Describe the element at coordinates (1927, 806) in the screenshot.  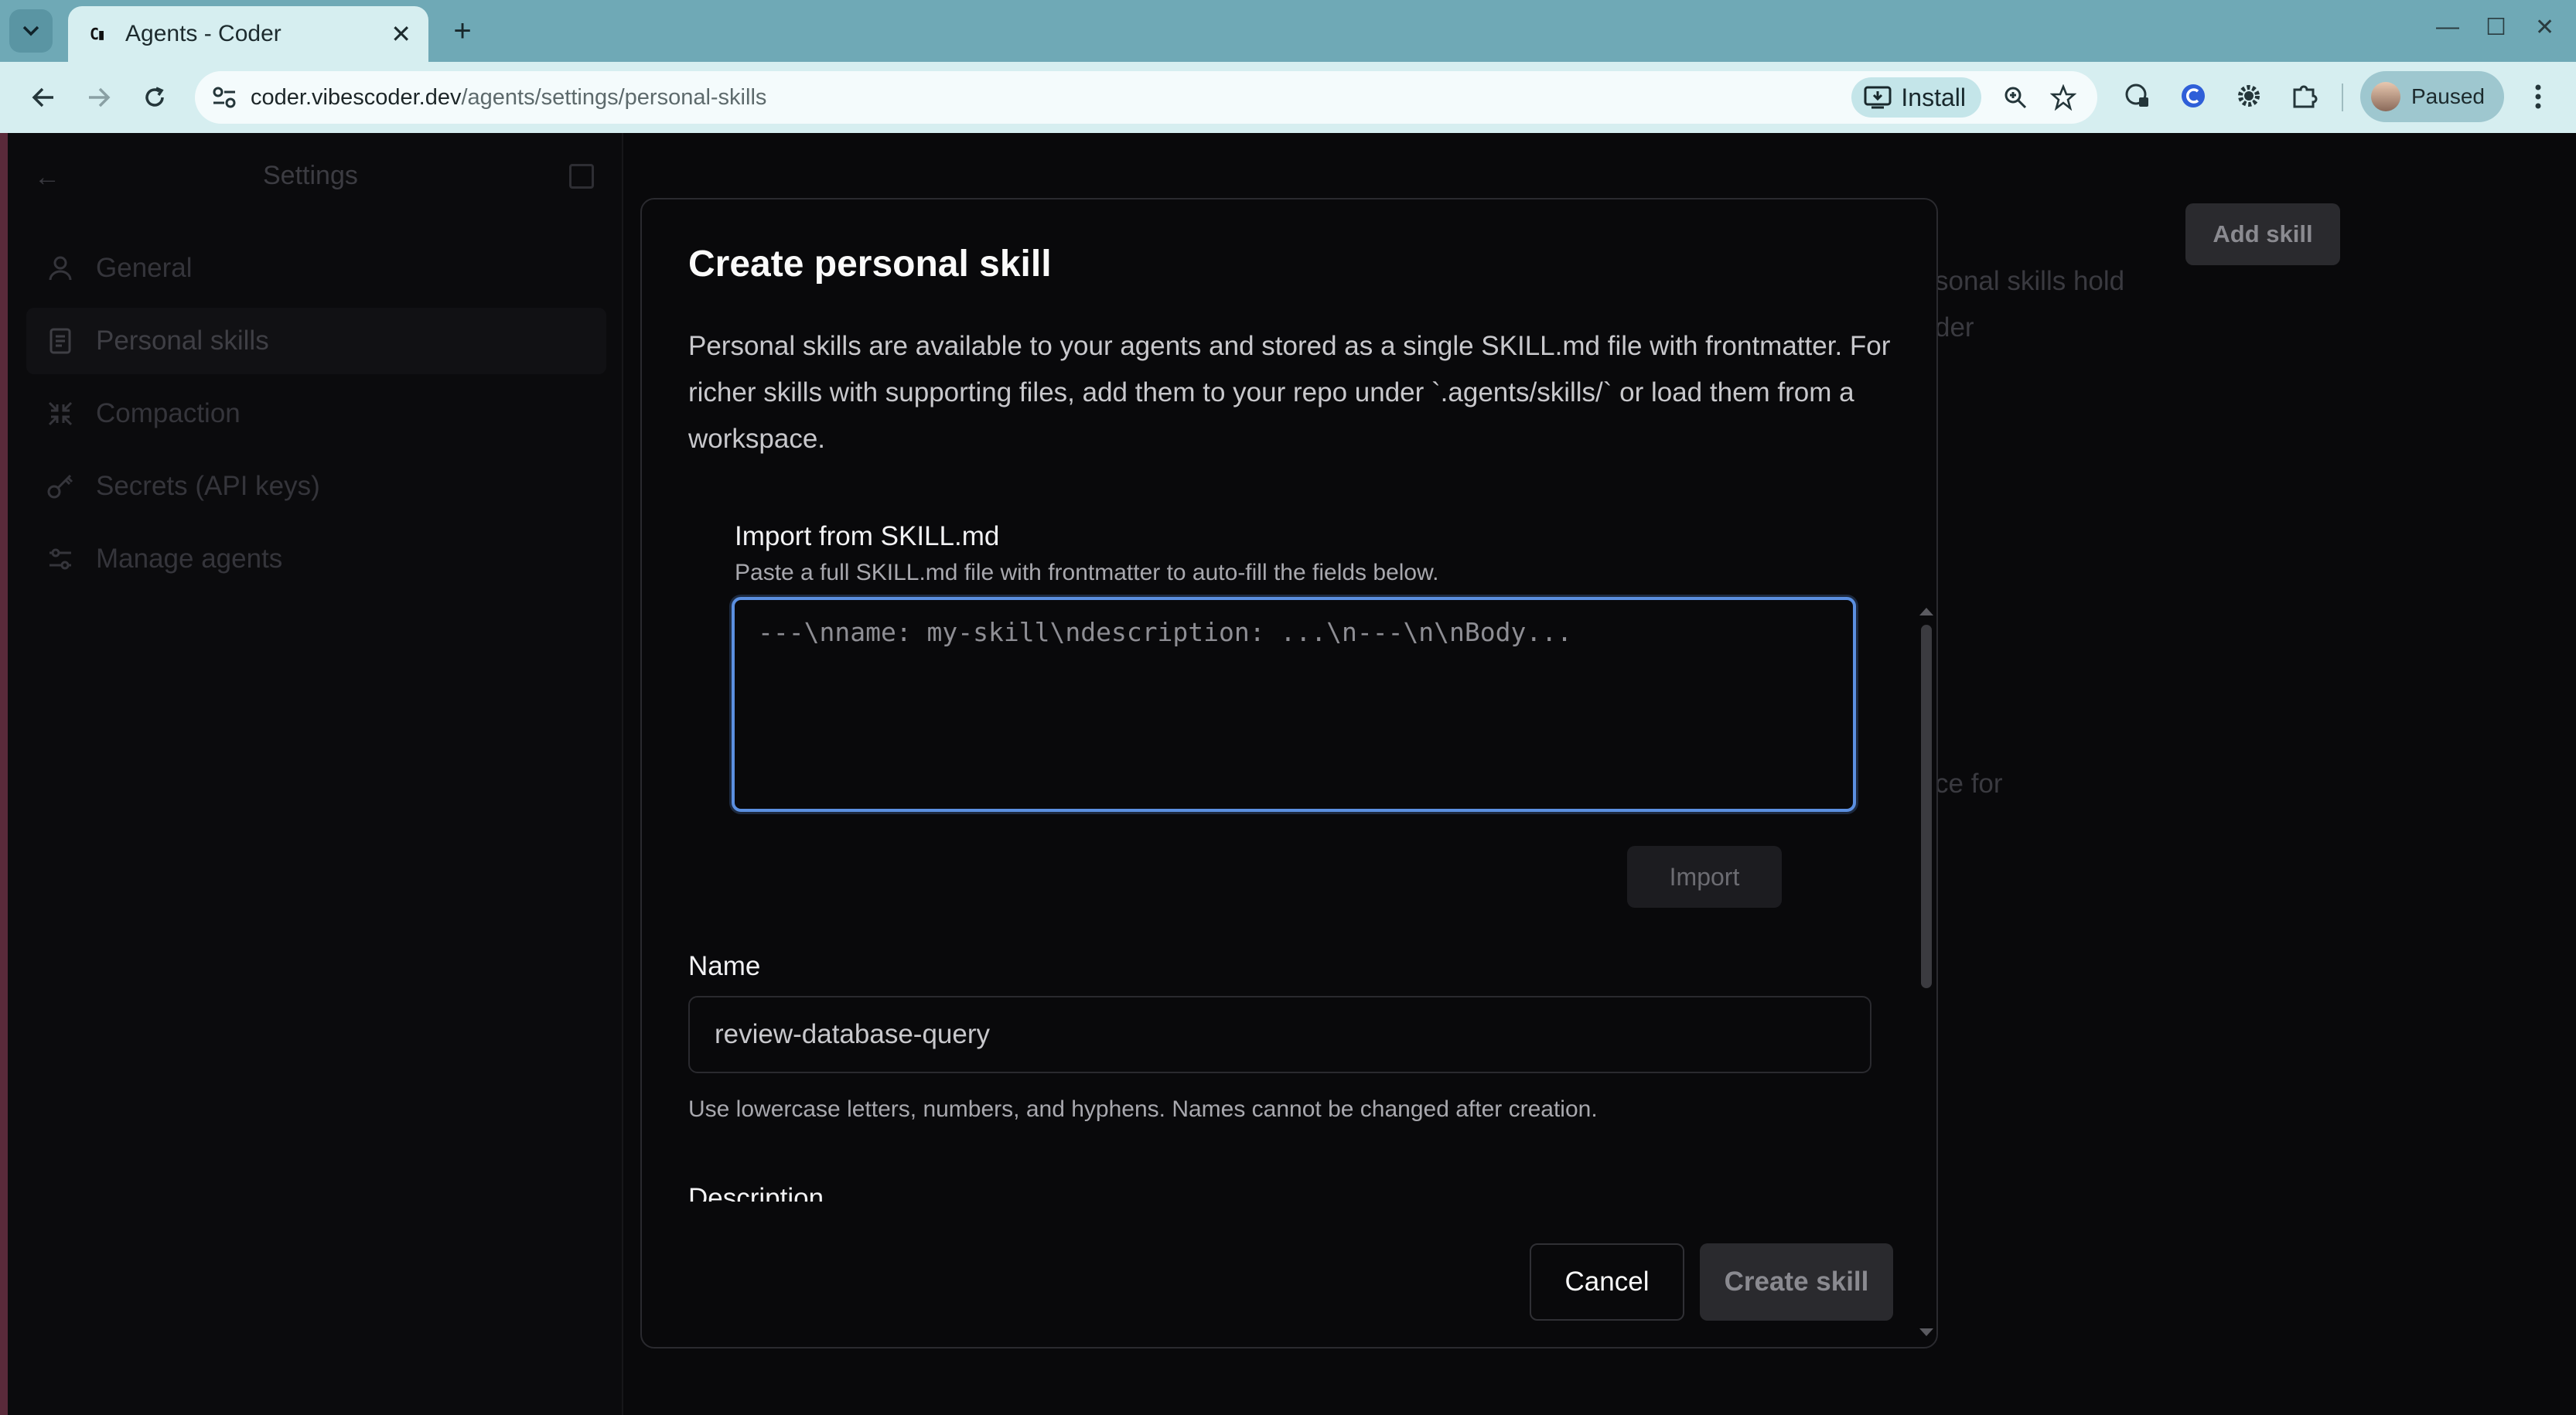
I see `scrollbar-thumb` at that location.